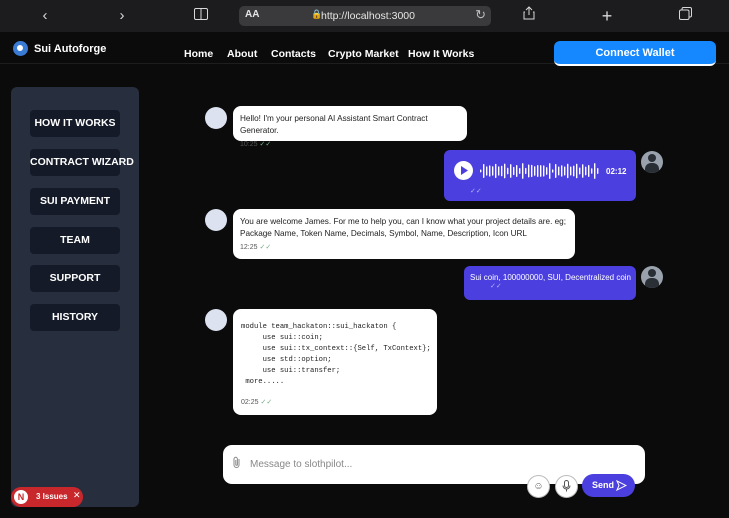  Describe the element at coordinates (616, 171) in the screenshot. I see `voice-duration: 02:12` at that location.